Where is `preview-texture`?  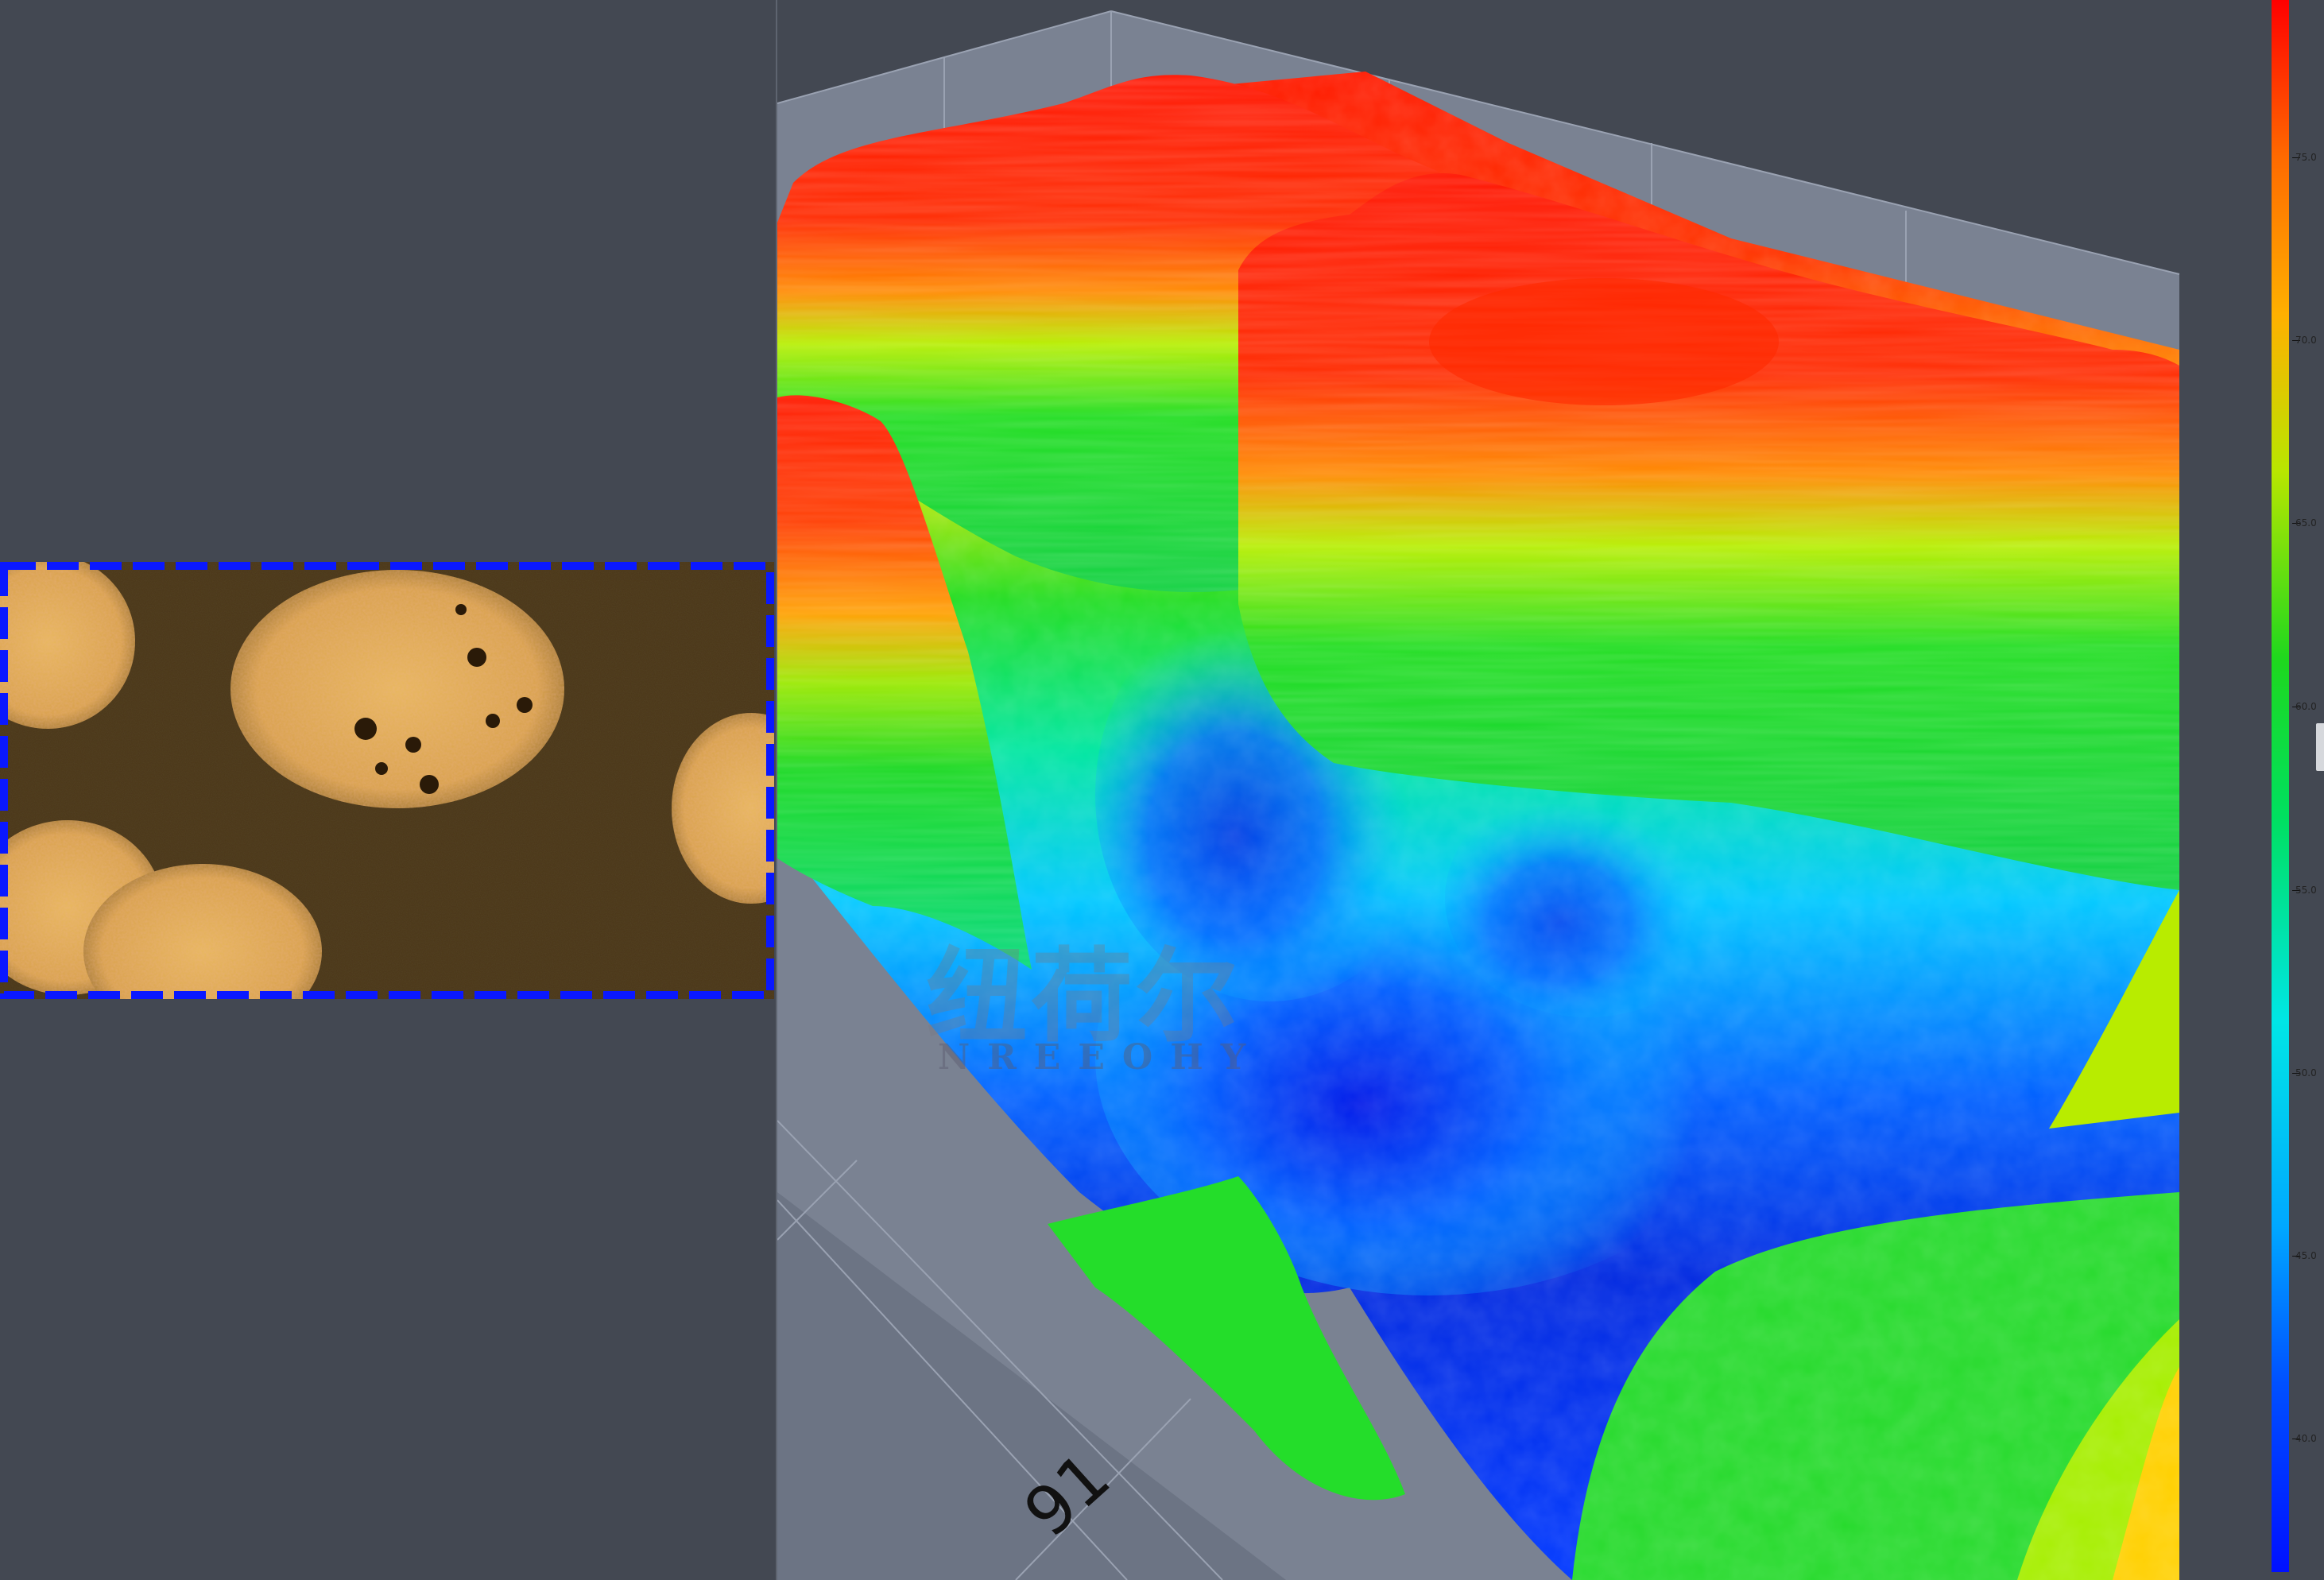
preview-texture is located at coordinates (387, 780).